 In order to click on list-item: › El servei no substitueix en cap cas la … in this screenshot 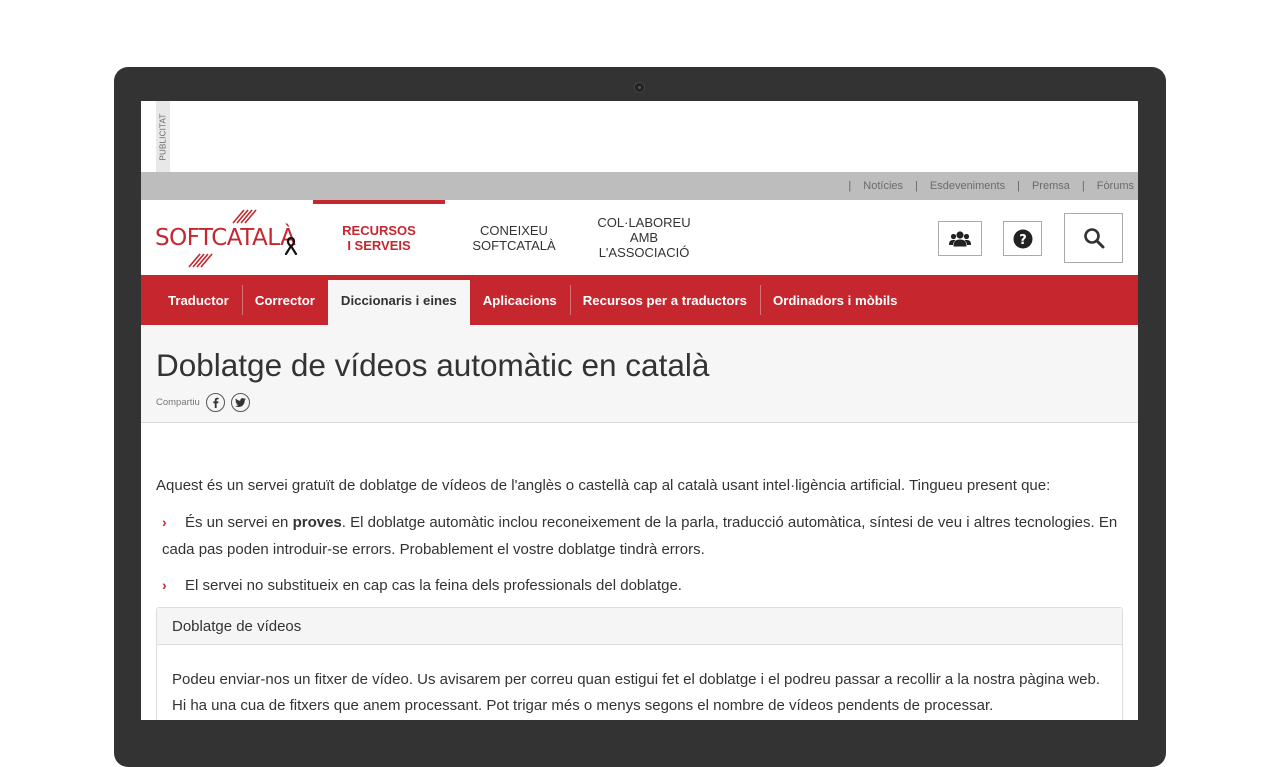, I will do `click(642, 585)`.